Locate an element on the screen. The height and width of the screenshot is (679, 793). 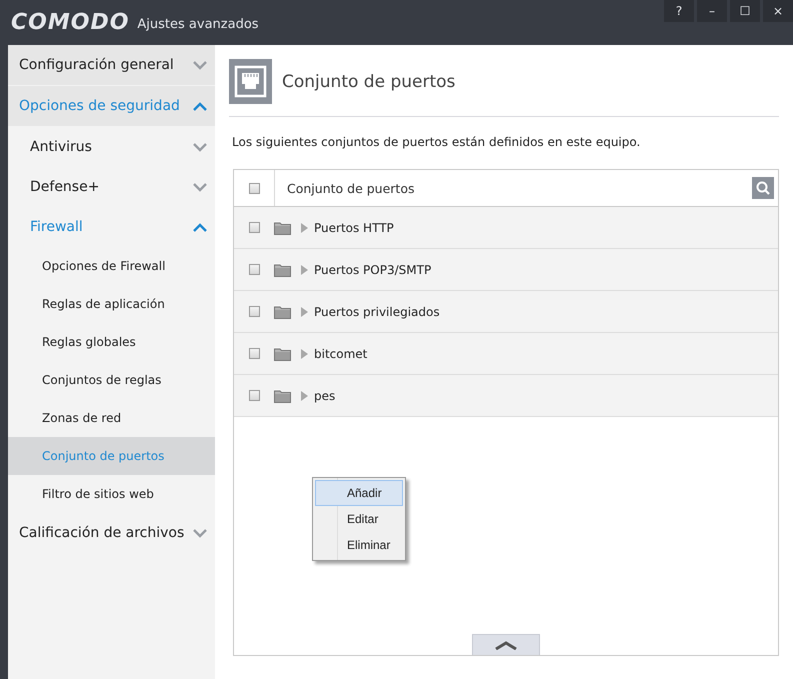
app-logo: COMODO is located at coordinates (70, 22).